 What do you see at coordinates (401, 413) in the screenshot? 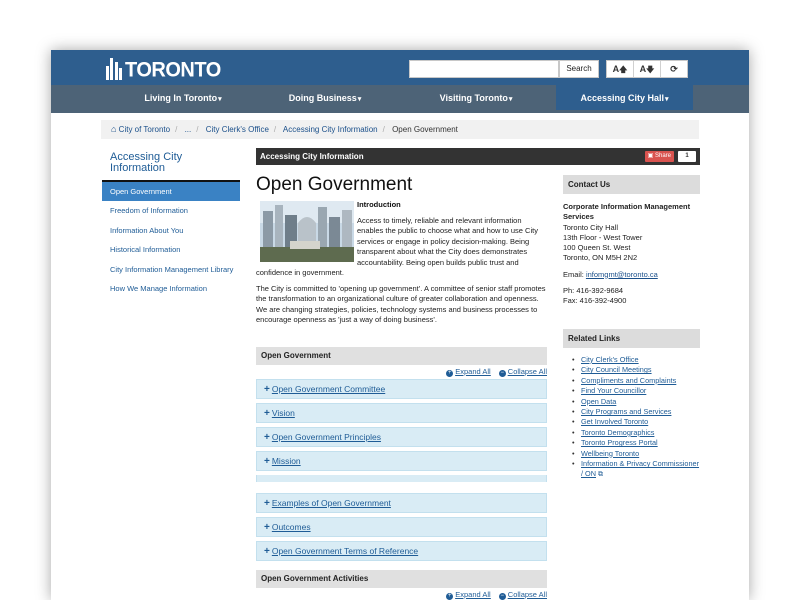
I see `accordion-item-vision: + Vision` at bounding box center [401, 413].